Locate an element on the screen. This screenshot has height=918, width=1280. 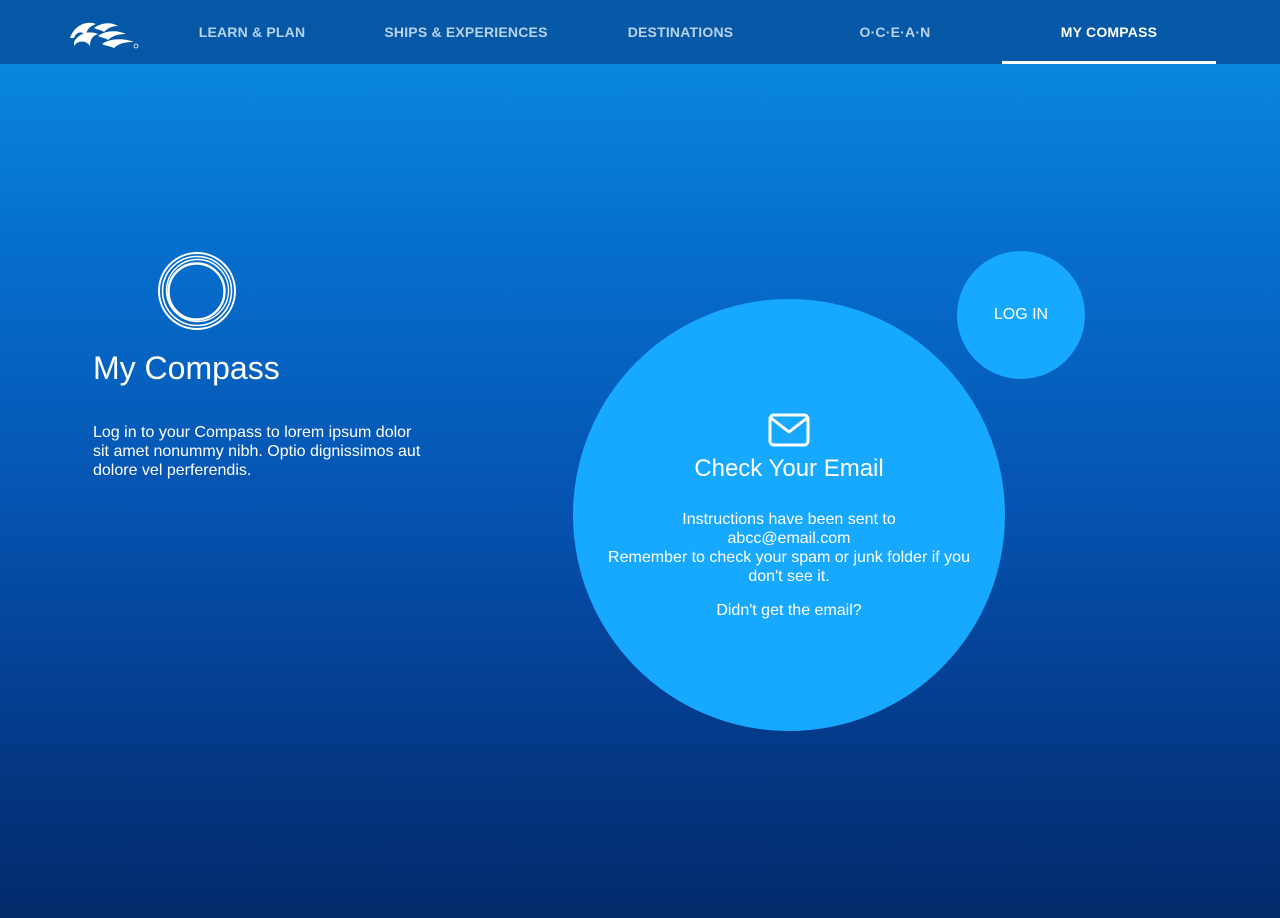
nav-item-ocean: O·C·E·A·N is located at coordinates (895, 32).